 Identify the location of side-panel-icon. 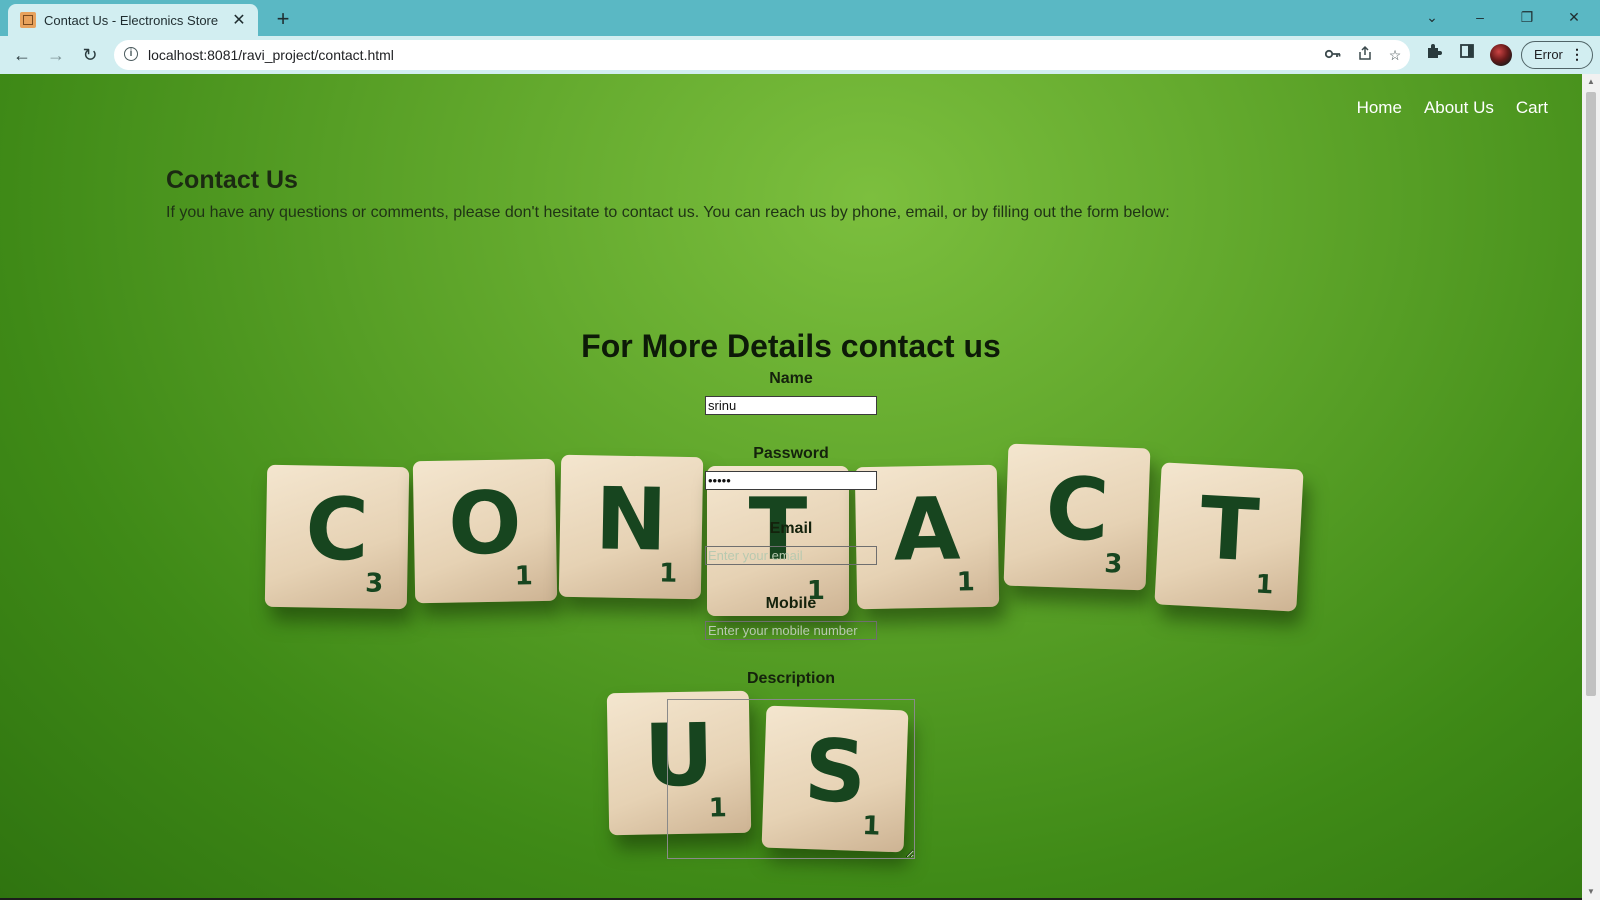
(1467, 55).